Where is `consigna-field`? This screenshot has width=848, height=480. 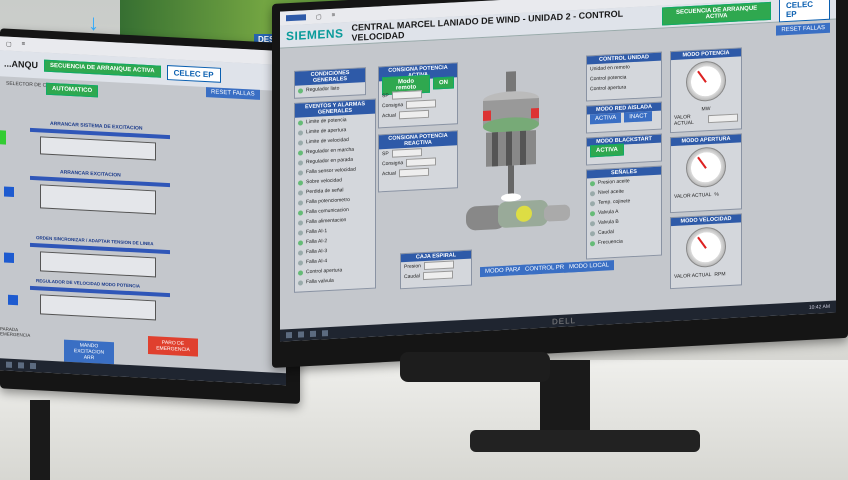
consigna-field is located at coordinates (421, 104).